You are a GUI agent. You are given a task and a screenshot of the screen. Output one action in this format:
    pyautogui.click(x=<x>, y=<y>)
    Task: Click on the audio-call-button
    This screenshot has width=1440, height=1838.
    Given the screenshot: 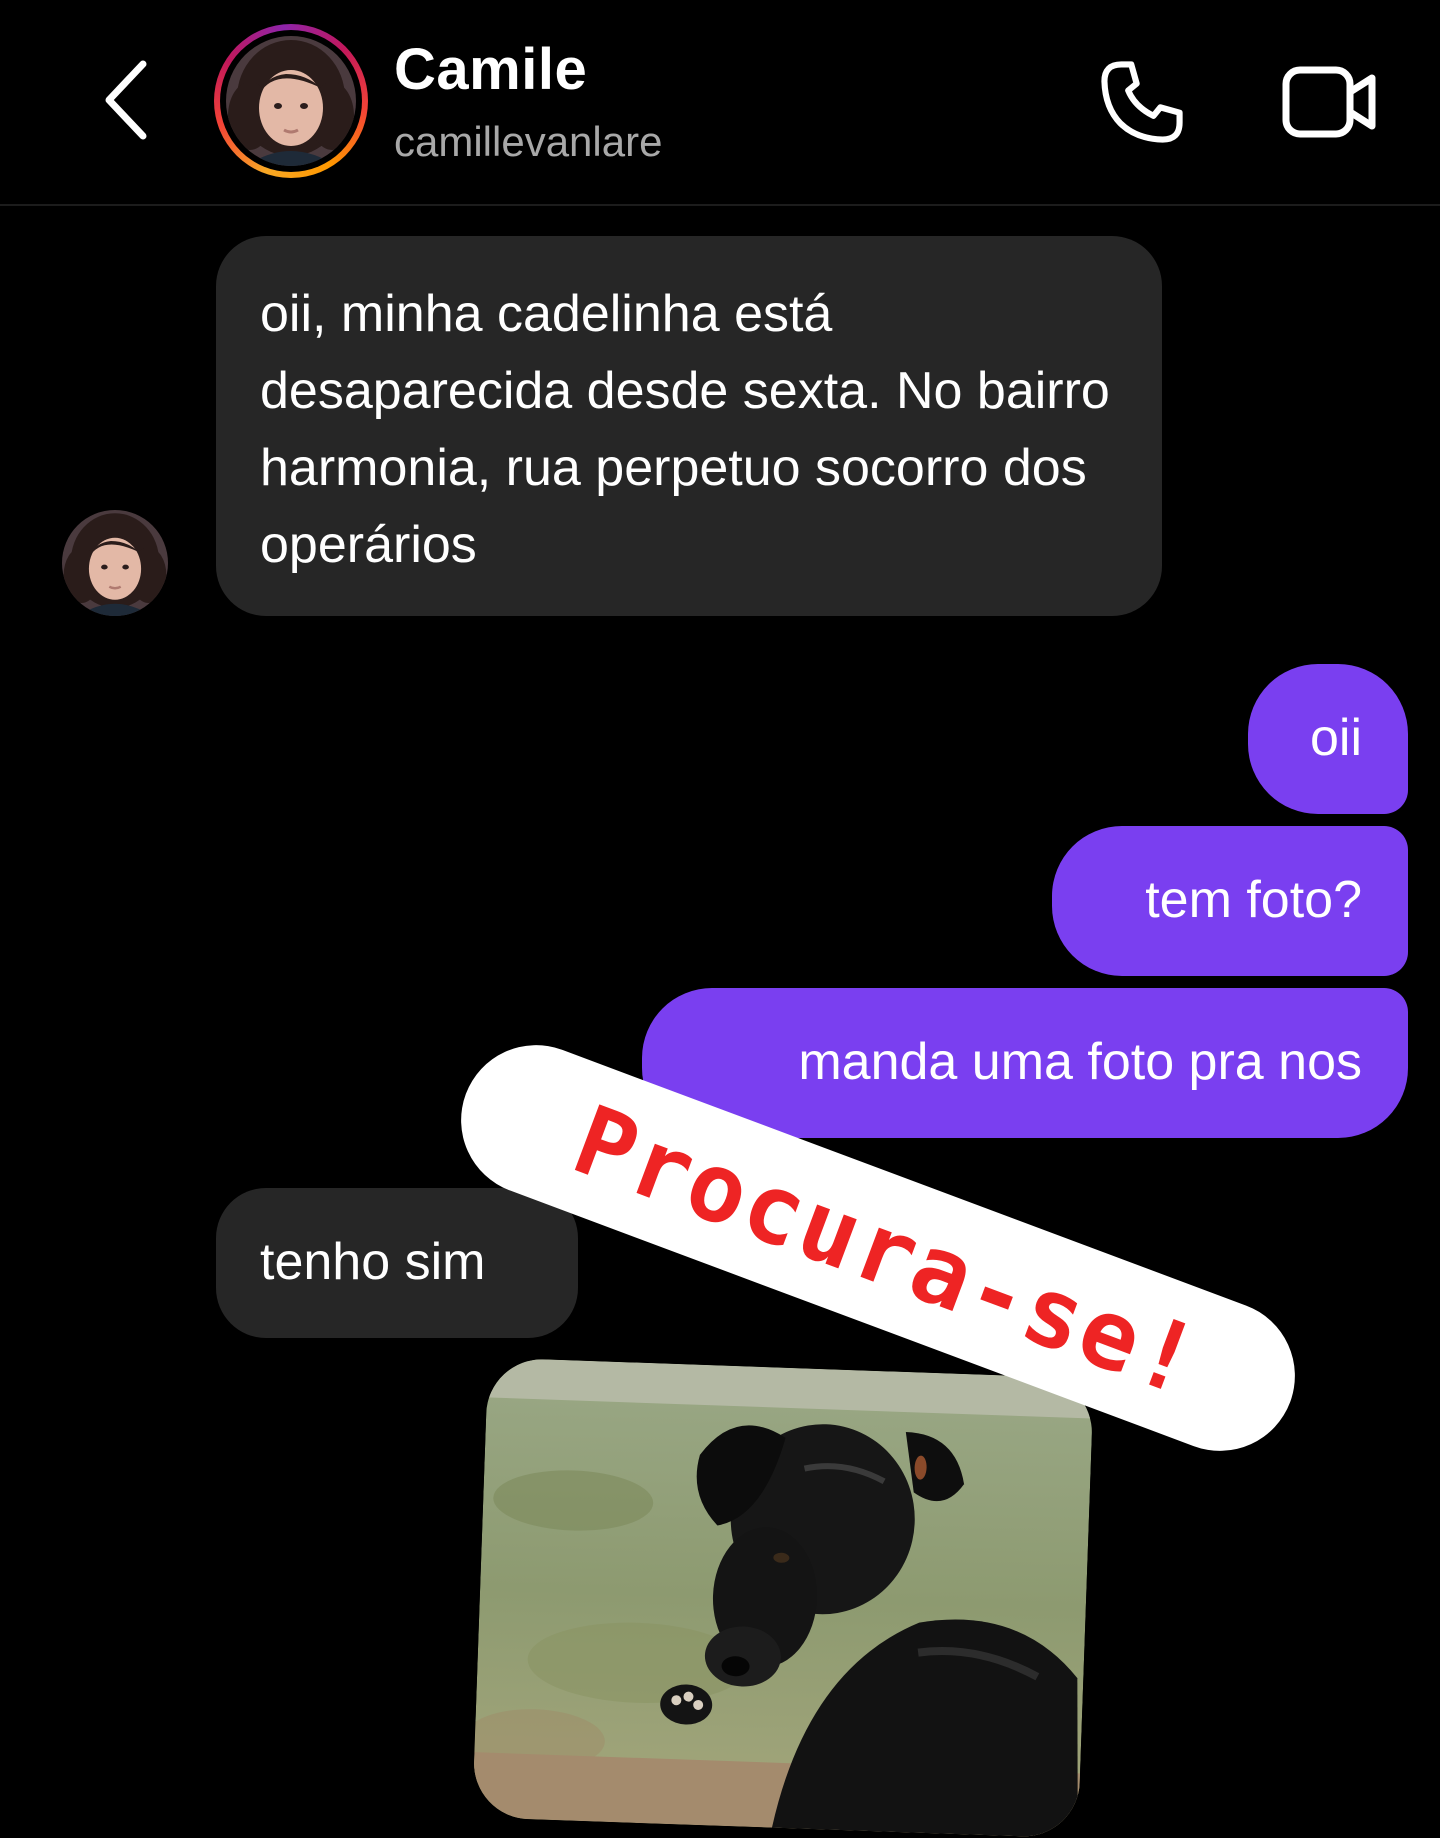 What is the action you would take?
    pyautogui.click(x=1142, y=102)
    